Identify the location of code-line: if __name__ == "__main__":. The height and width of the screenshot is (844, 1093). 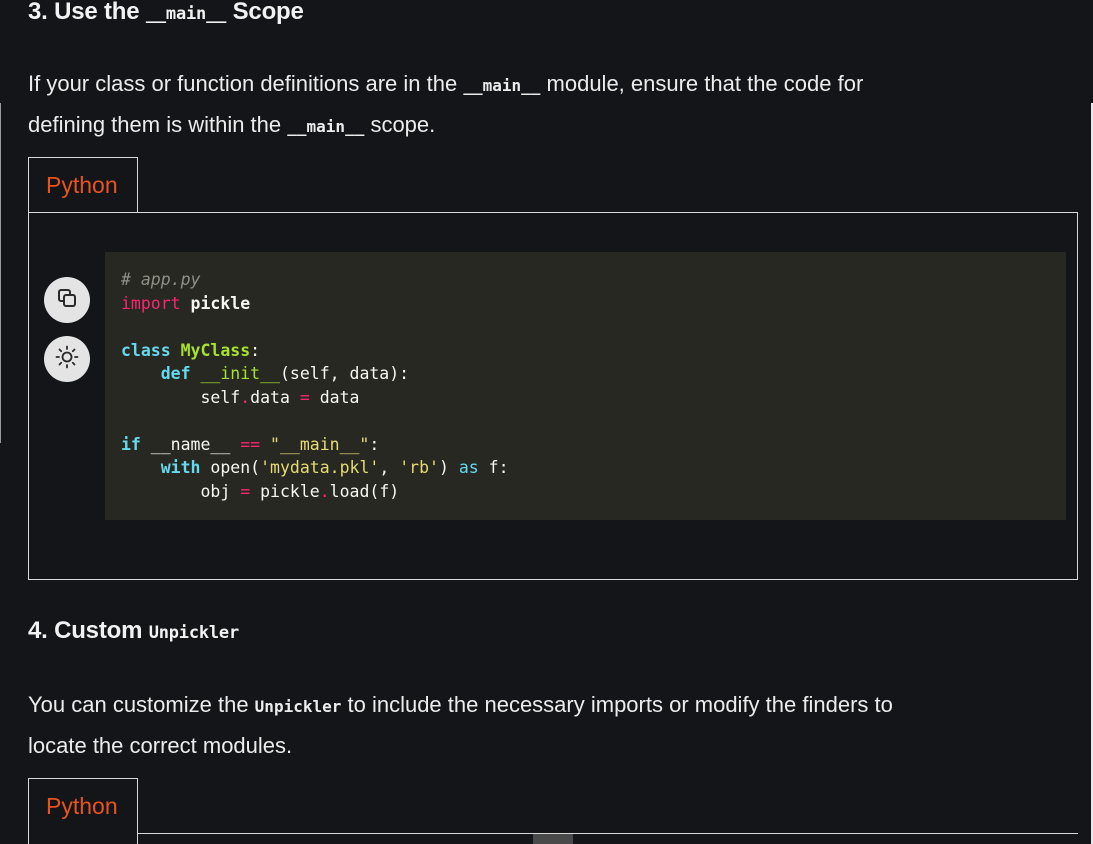
(593, 445).